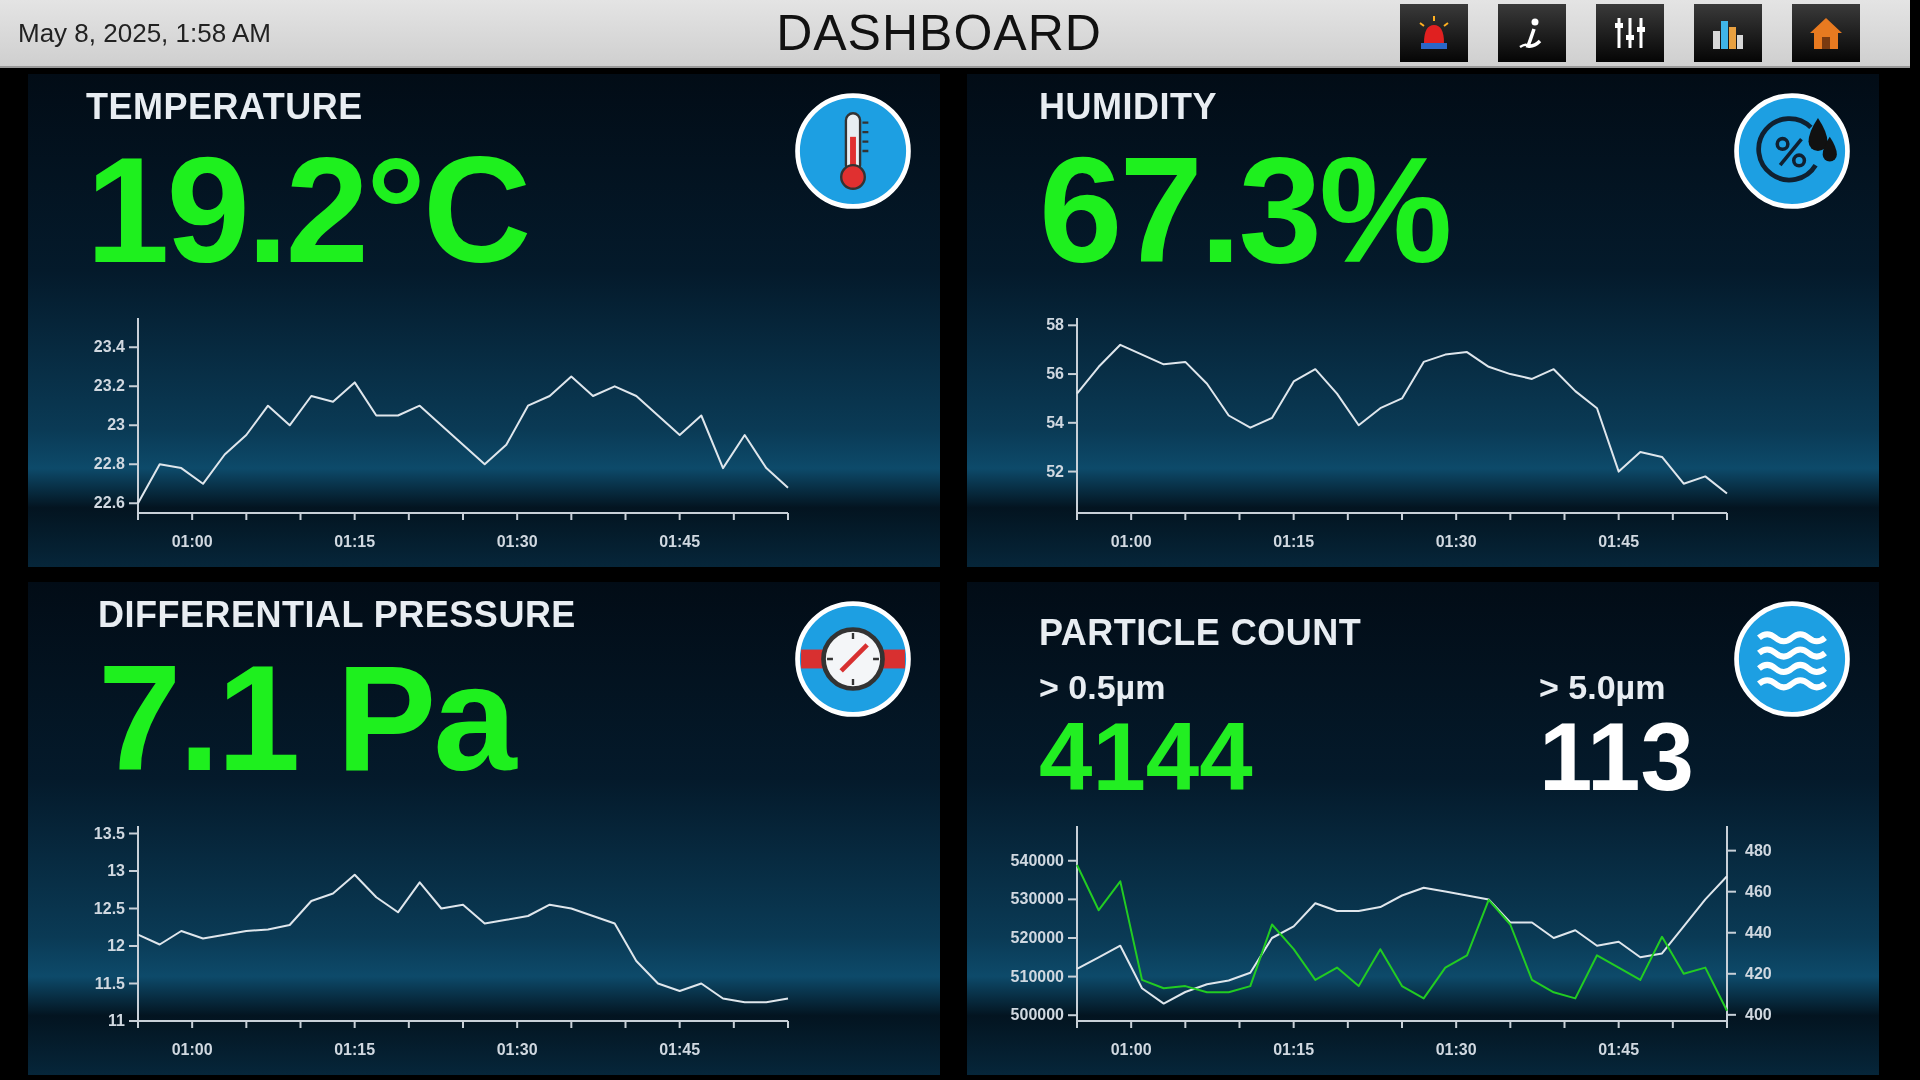 This screenshot has height=1080, width=1920. What do you see at coordinates (1037, 976) in the screenshot?
I see `tick-label: 510000` at bounding box center [1037, 976].